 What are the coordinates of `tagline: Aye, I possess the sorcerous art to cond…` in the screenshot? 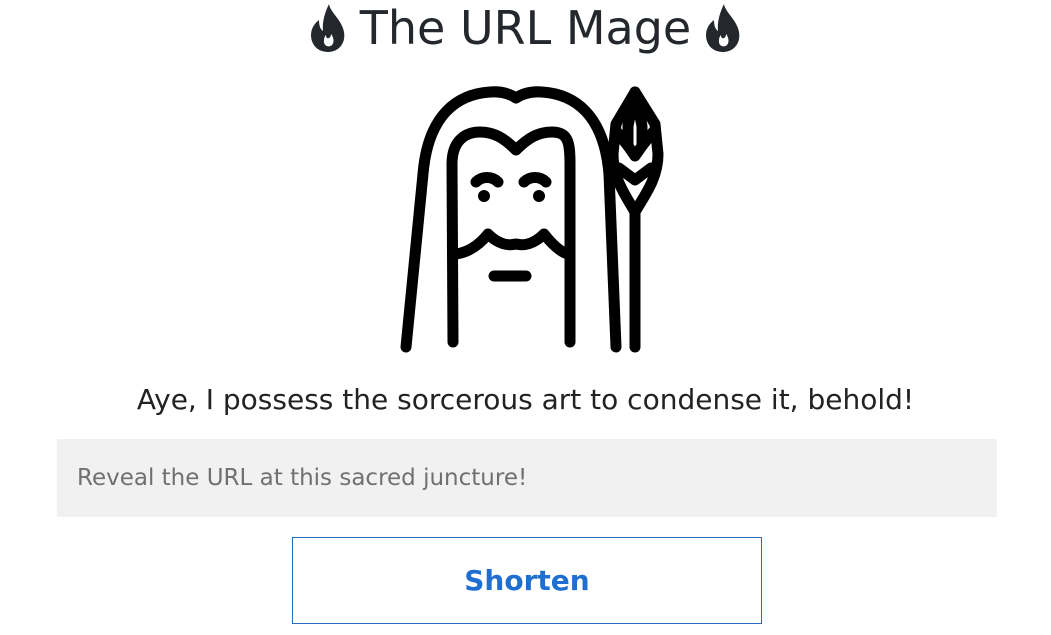 It's located at (525, 399).